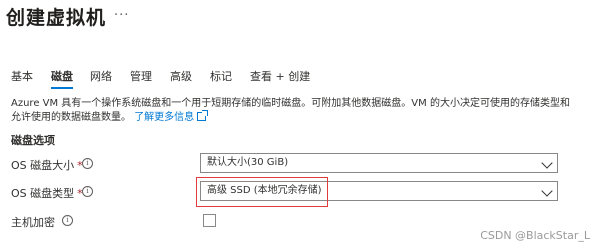  What do you see at coordinates (221, 76) in the screenshot?
I see `tab-tags: 标记` at bounding box center [221, 76].